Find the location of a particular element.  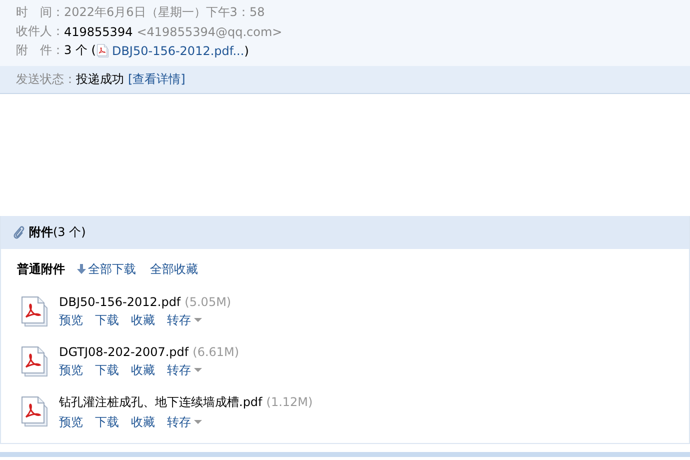

file-size: (1.12M) is located at coordinates (289, 401).